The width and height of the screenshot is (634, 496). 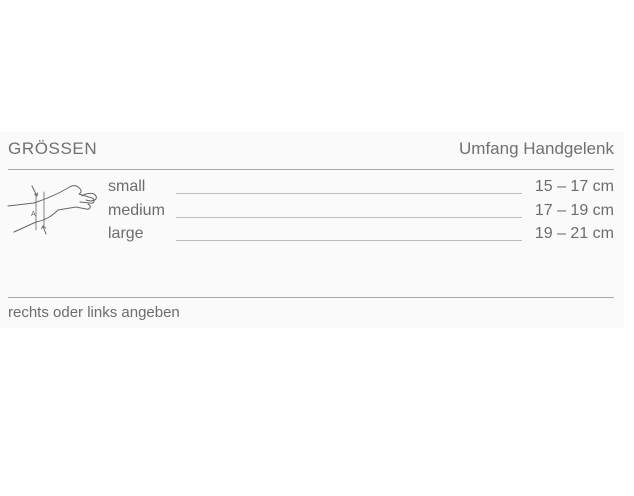 What do you see at coordinates (536, 148) in the screenshot?
I see `wrist-circumference-label: Umfang Handgelenk` at bounding box center [536, 148].